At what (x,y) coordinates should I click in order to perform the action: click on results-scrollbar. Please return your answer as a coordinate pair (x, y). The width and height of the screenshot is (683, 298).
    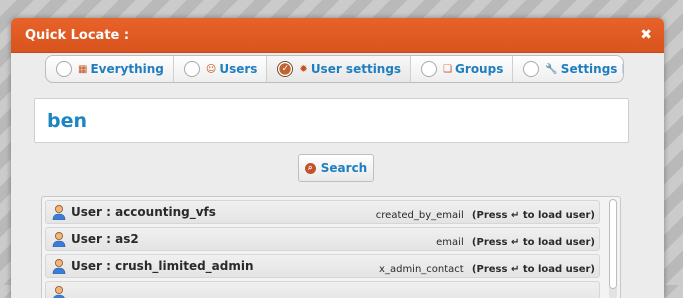
    Looking at the image, I should click on (613, 248).